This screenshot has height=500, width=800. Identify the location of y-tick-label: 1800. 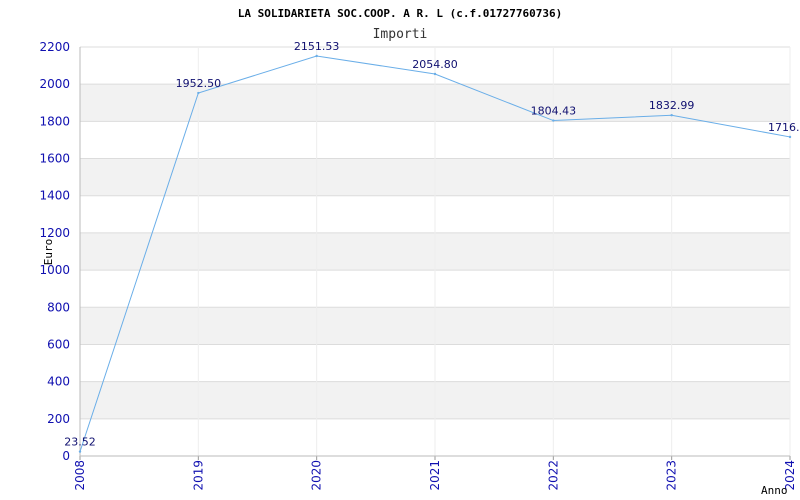
(54, 121).